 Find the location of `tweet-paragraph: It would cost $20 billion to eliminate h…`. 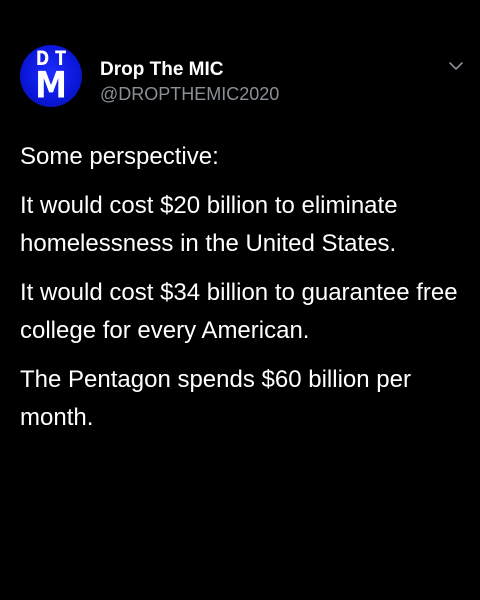

tweet-paragraph: It would cost $20 billion to eliminate h… is located at coordinates (209, 224).